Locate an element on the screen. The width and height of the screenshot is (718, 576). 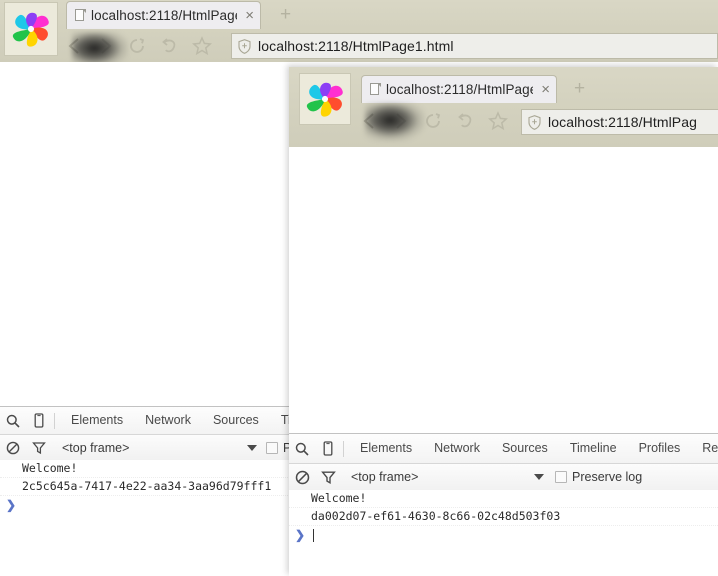
preserve-log-label: Preserve log is located at coordinates (607, 477).